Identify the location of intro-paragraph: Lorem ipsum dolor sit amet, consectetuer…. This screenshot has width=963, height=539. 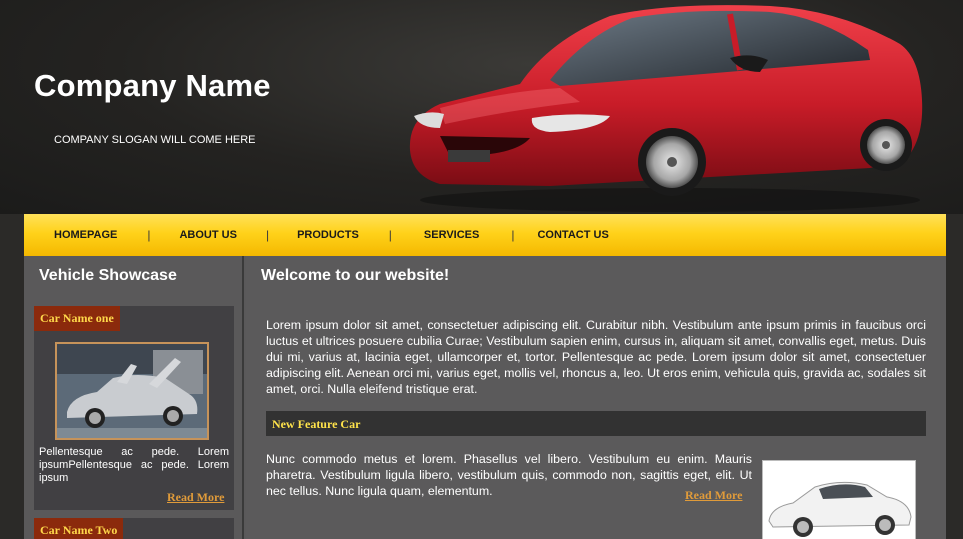
(596, 357).